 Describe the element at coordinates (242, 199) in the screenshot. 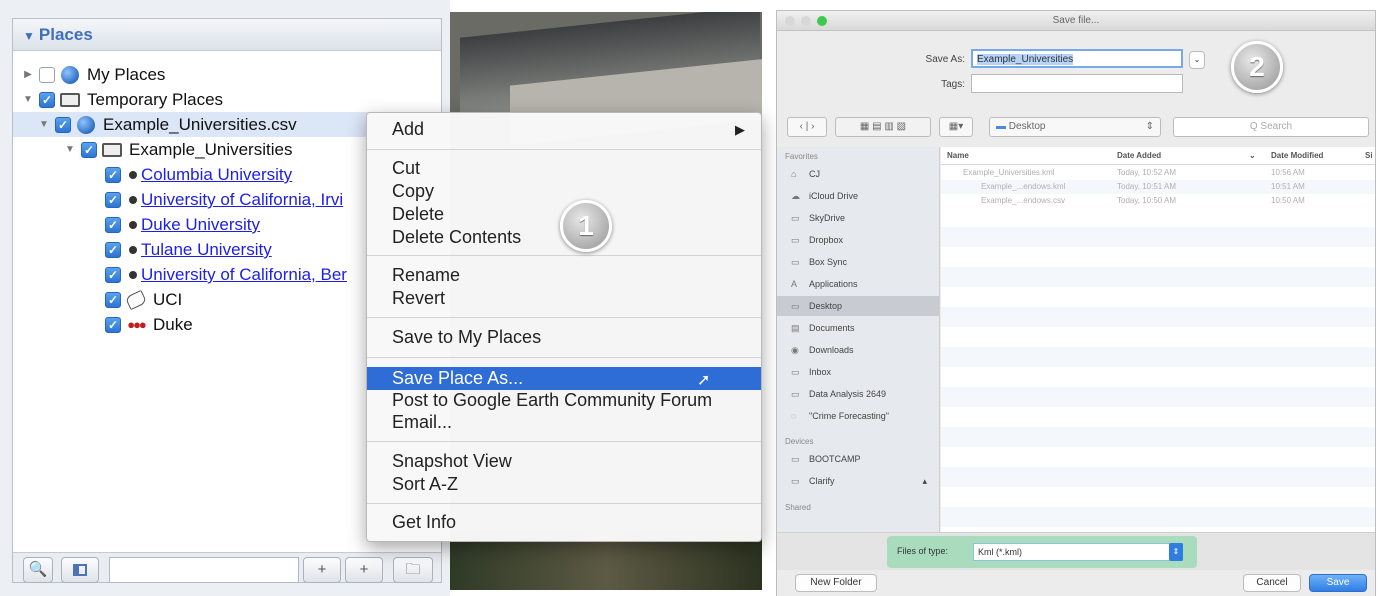

I see `placemark-link: University of California, Irvi` at that location.